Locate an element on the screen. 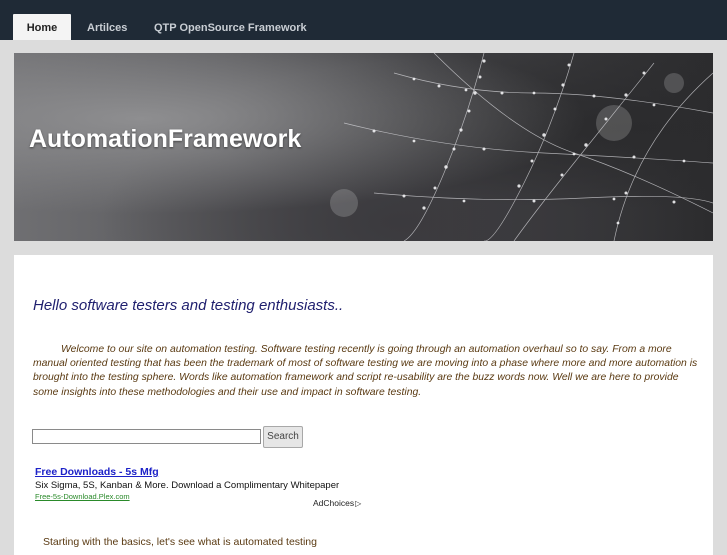 The image size is (727, 555). adchoices-link: AdChoices▷ is located at coordinates (337, 503).